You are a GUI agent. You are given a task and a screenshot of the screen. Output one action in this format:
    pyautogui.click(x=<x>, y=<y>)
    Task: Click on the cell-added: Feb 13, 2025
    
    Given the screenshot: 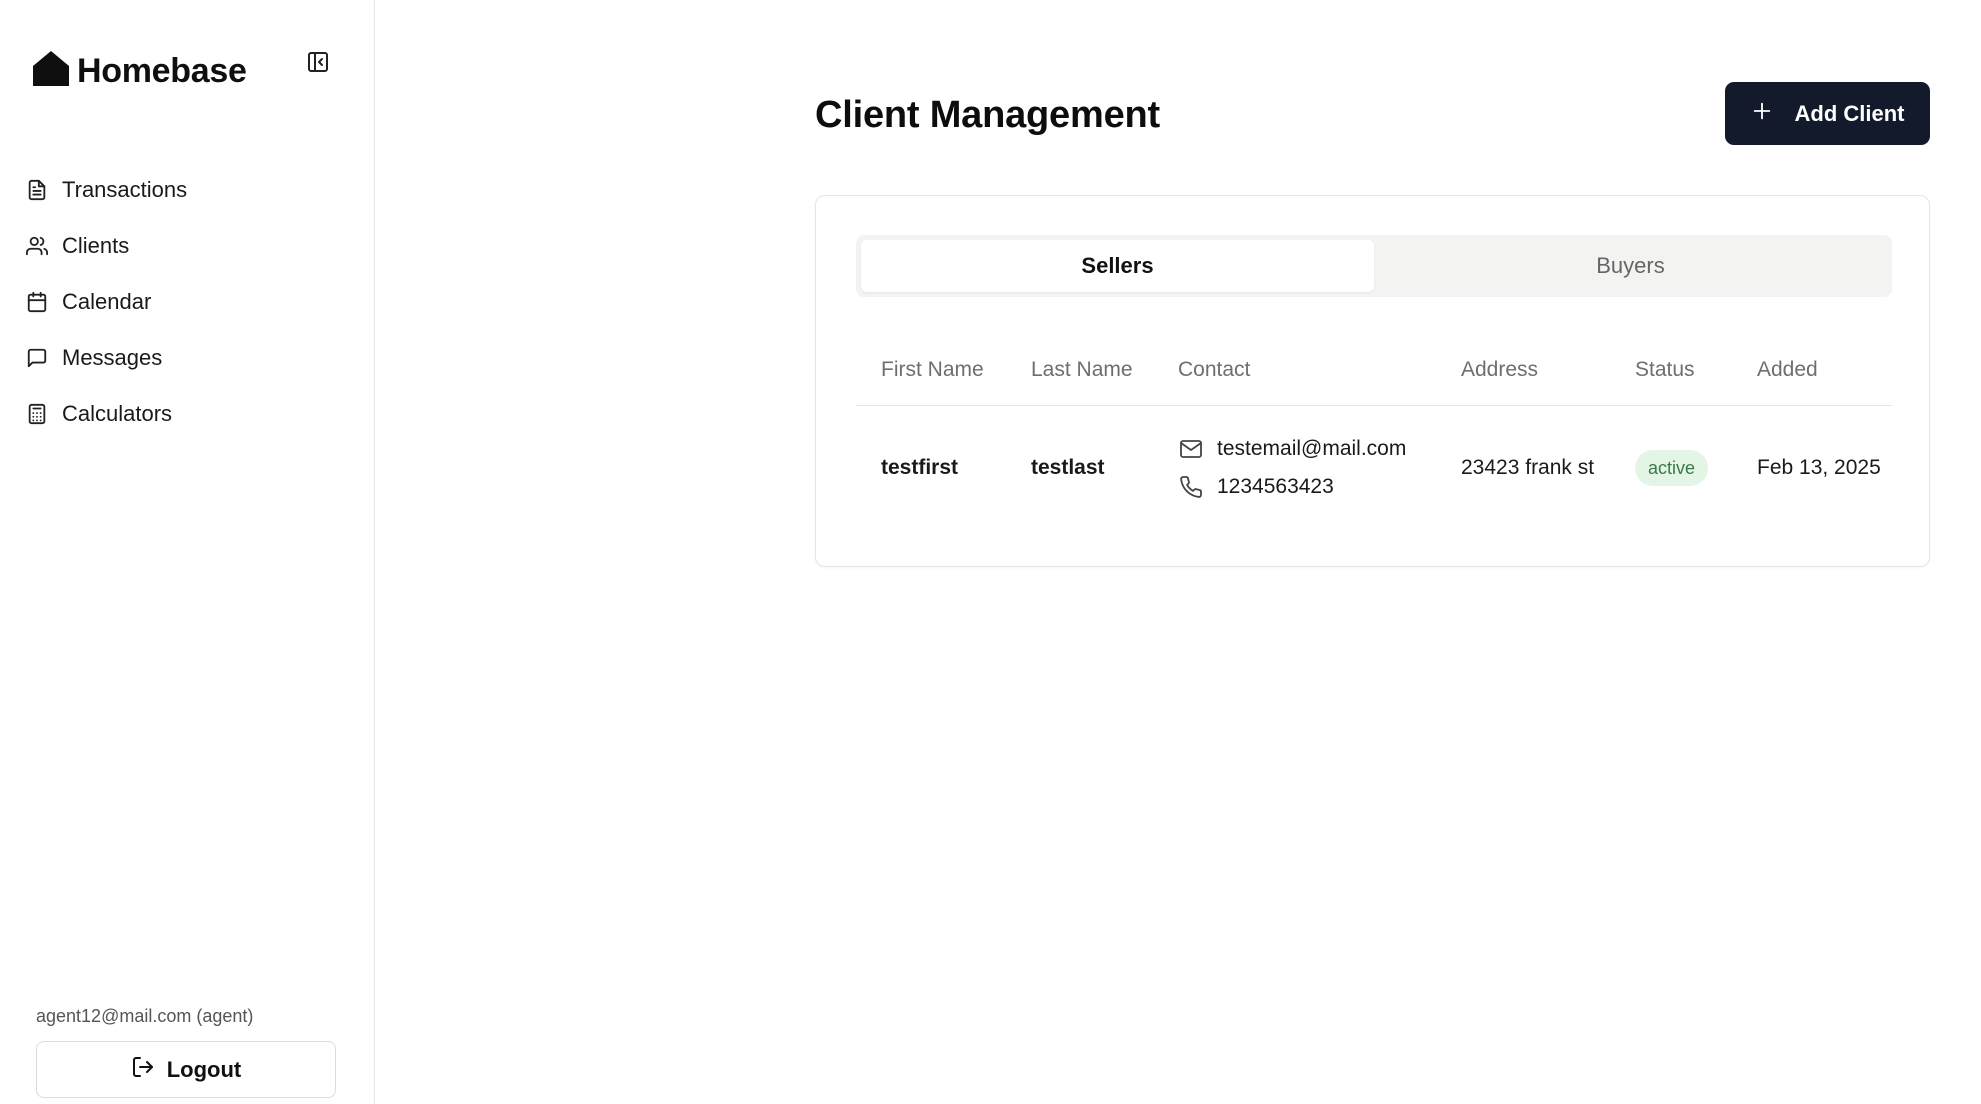 What is the action you would take?
    pyautogui.click(x=1819, y=467)
    